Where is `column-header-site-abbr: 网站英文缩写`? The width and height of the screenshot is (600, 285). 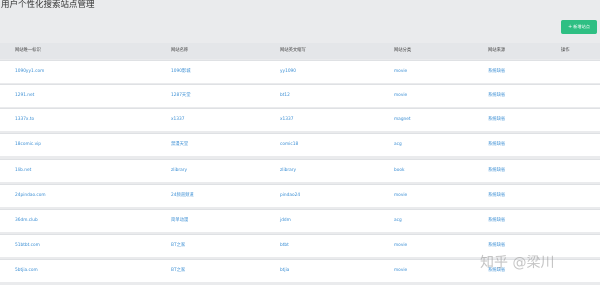
column-header-site-abbr: 网站英文缩写 is located at coordinates (293, 50).